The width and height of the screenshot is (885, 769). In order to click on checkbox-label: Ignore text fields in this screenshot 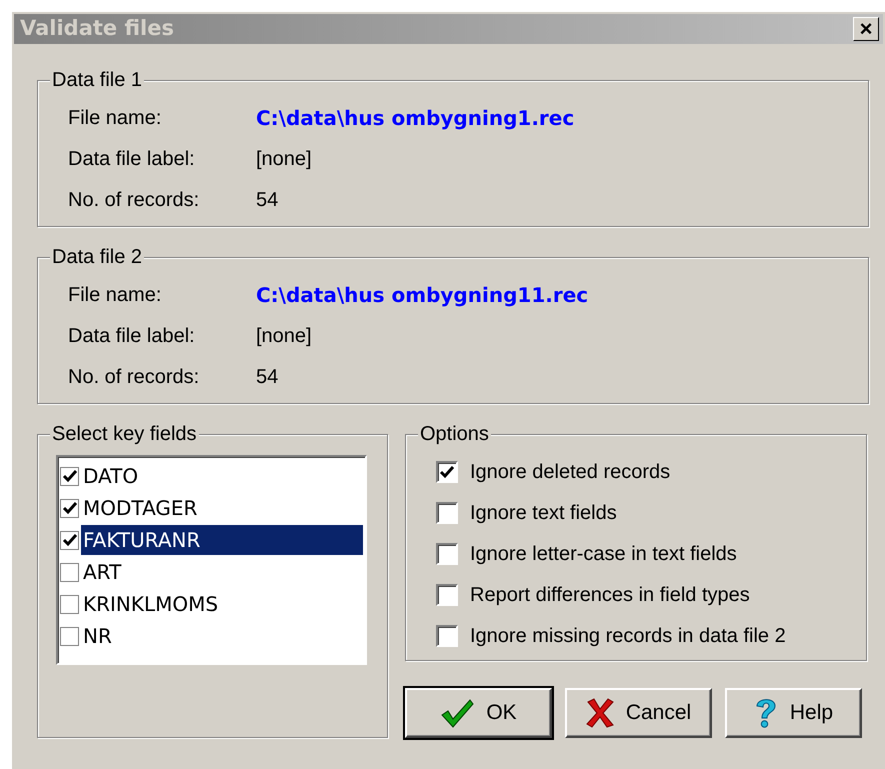, I will do `click(543, 513)`.